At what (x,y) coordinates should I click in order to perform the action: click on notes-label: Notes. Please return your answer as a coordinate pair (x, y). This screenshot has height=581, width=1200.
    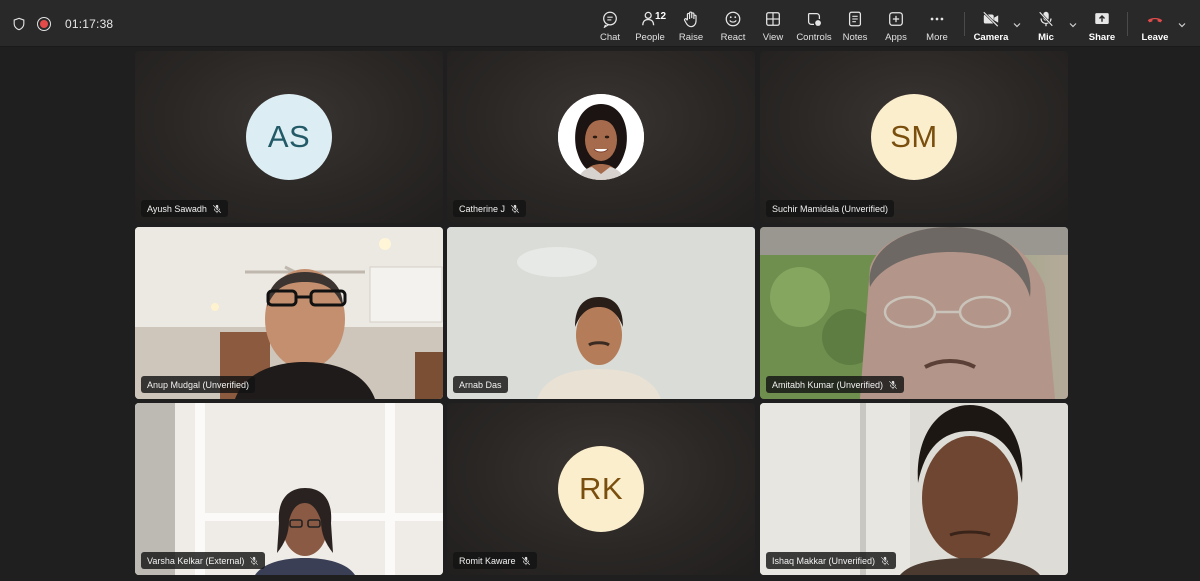
    Looking at the image, I should click on (855, 37).